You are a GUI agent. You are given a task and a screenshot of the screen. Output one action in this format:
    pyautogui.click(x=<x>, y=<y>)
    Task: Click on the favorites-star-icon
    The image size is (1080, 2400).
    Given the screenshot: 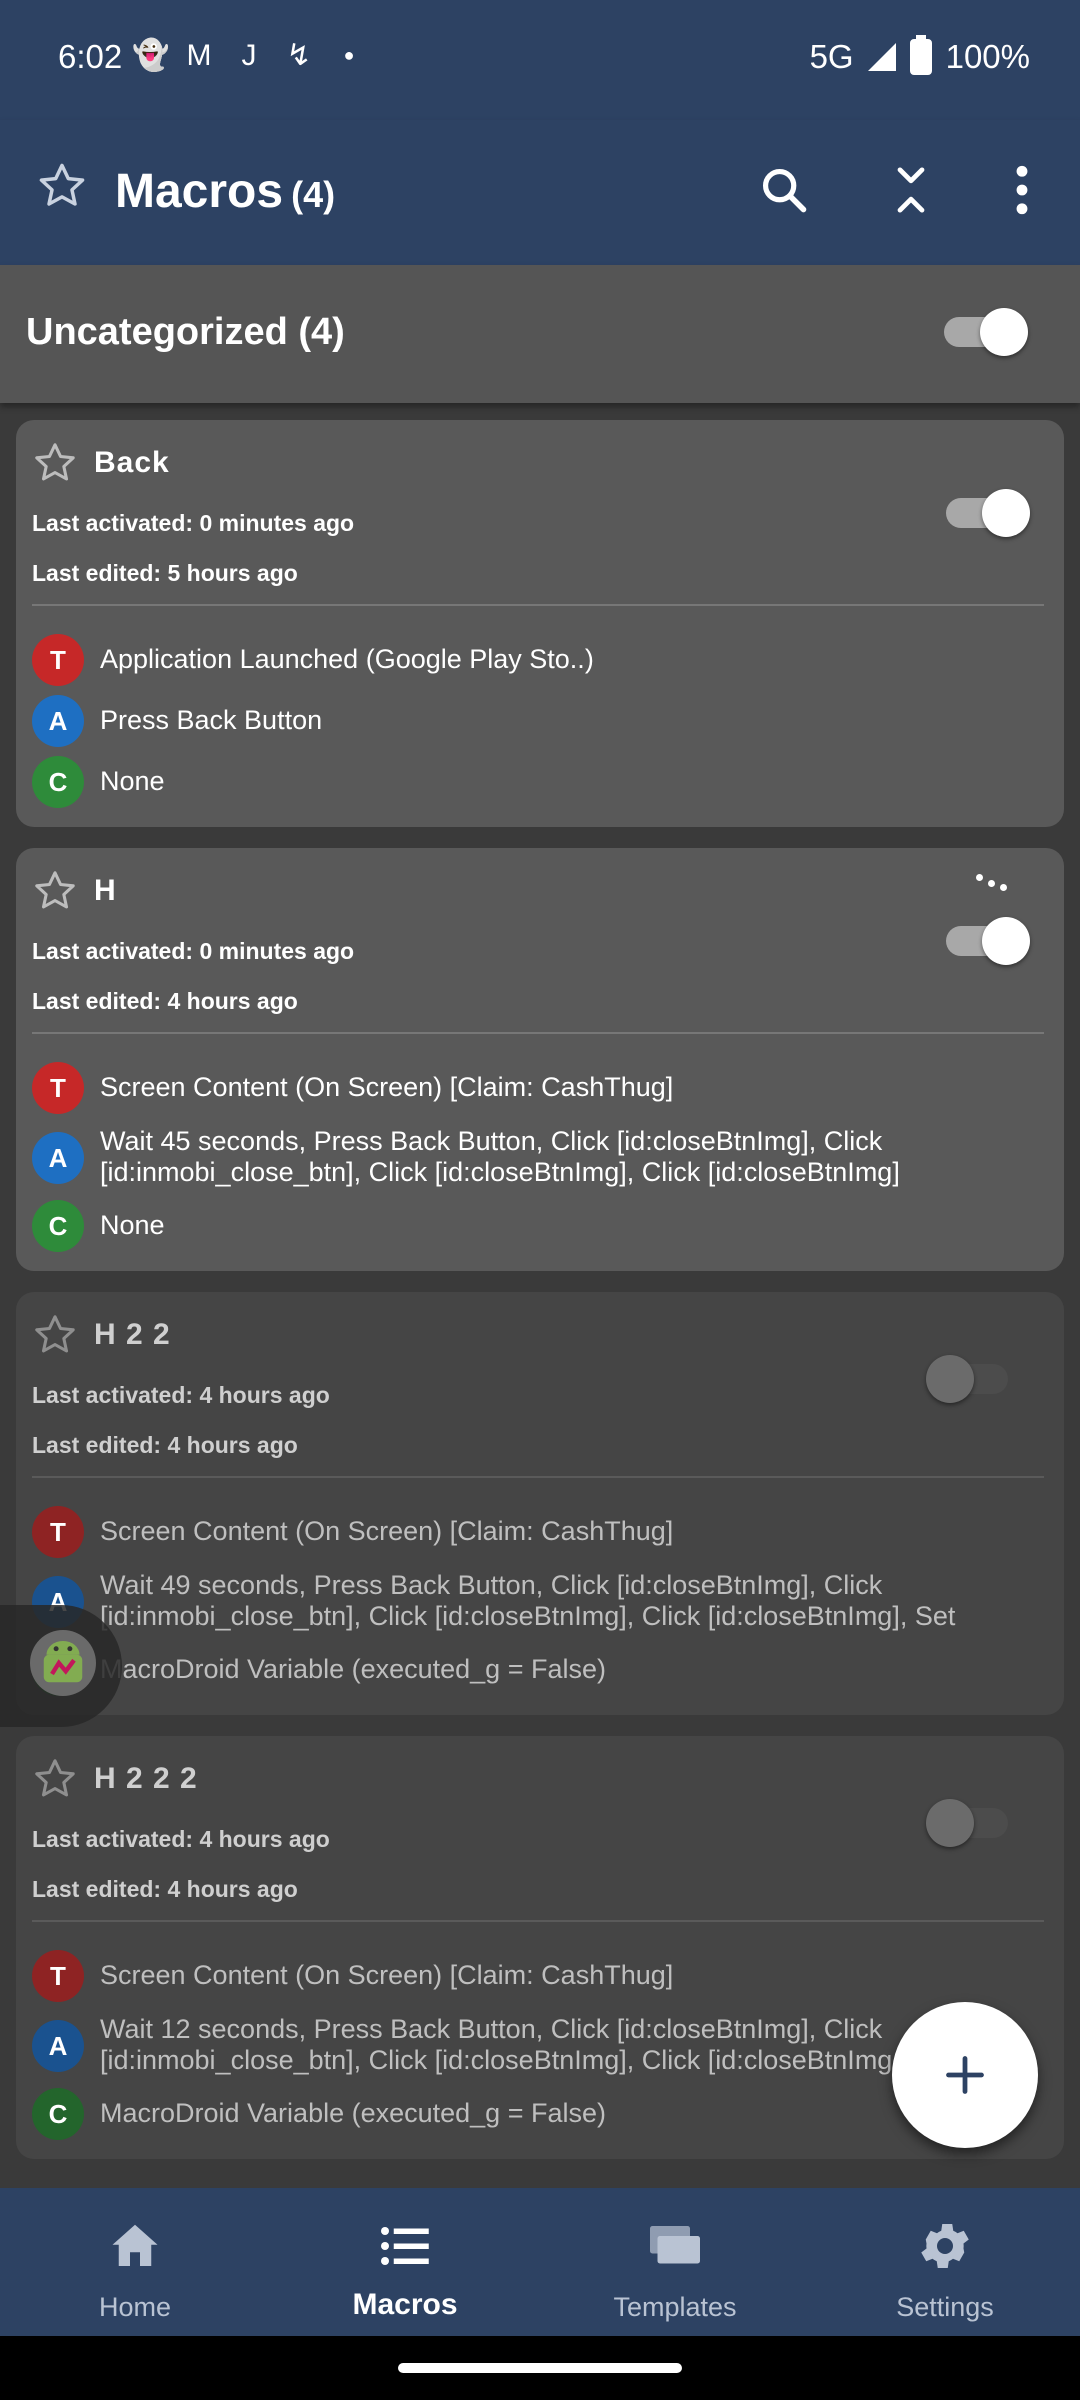 What is the action you would take?
    pyautogui.click(x=62, y=186)
    